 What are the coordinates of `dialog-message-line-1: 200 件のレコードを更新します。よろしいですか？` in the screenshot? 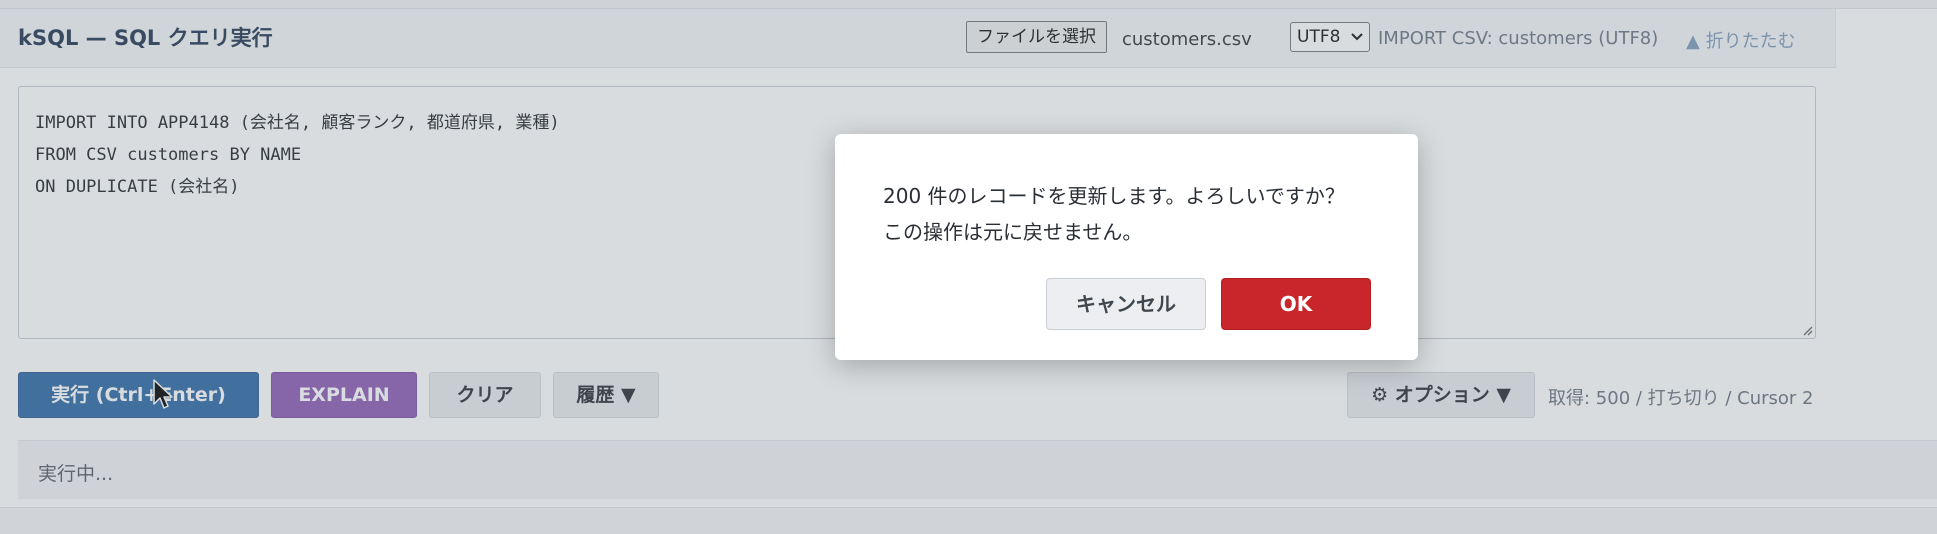 It's located at (1114, 196).